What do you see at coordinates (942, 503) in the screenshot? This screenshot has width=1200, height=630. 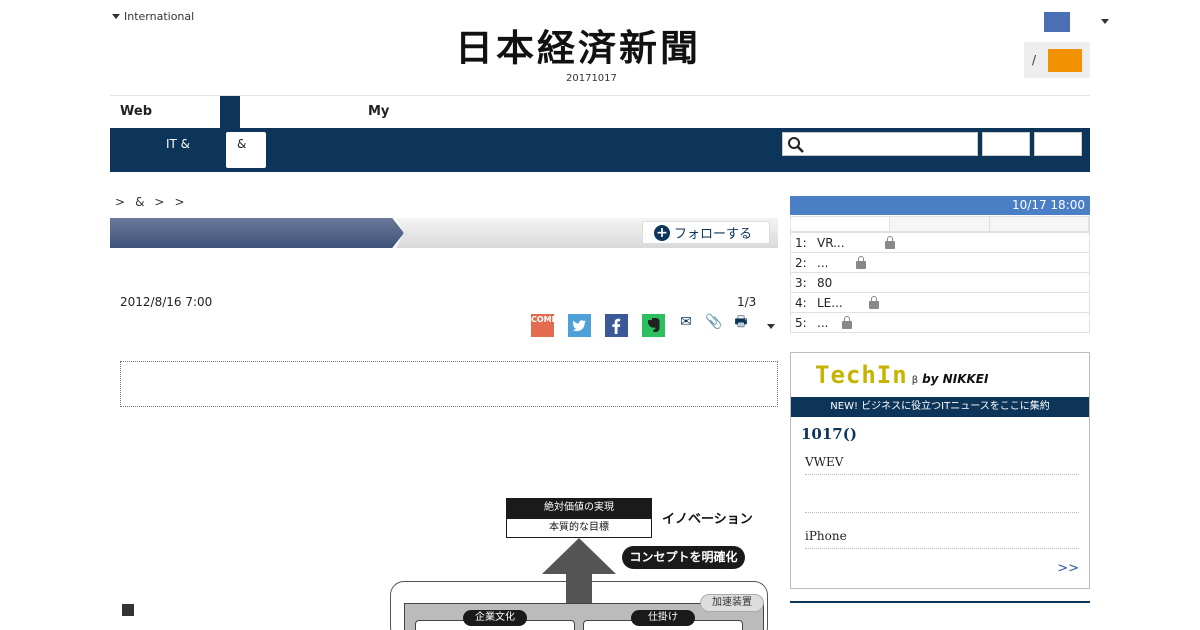 I see `techin-item` at bounding box center [942, 503].